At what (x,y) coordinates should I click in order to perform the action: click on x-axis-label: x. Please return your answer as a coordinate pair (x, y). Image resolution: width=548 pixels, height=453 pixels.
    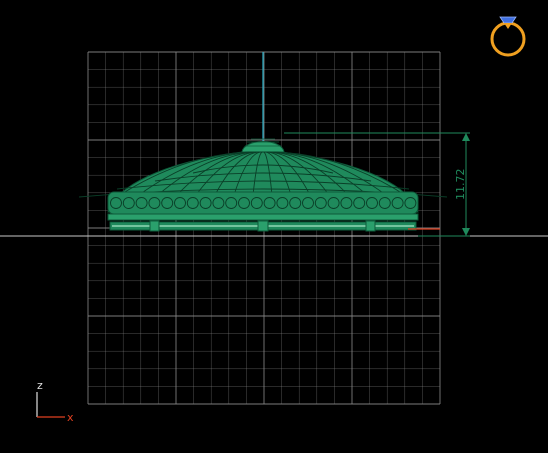
    Looking at the image, I should click on (70, 417).